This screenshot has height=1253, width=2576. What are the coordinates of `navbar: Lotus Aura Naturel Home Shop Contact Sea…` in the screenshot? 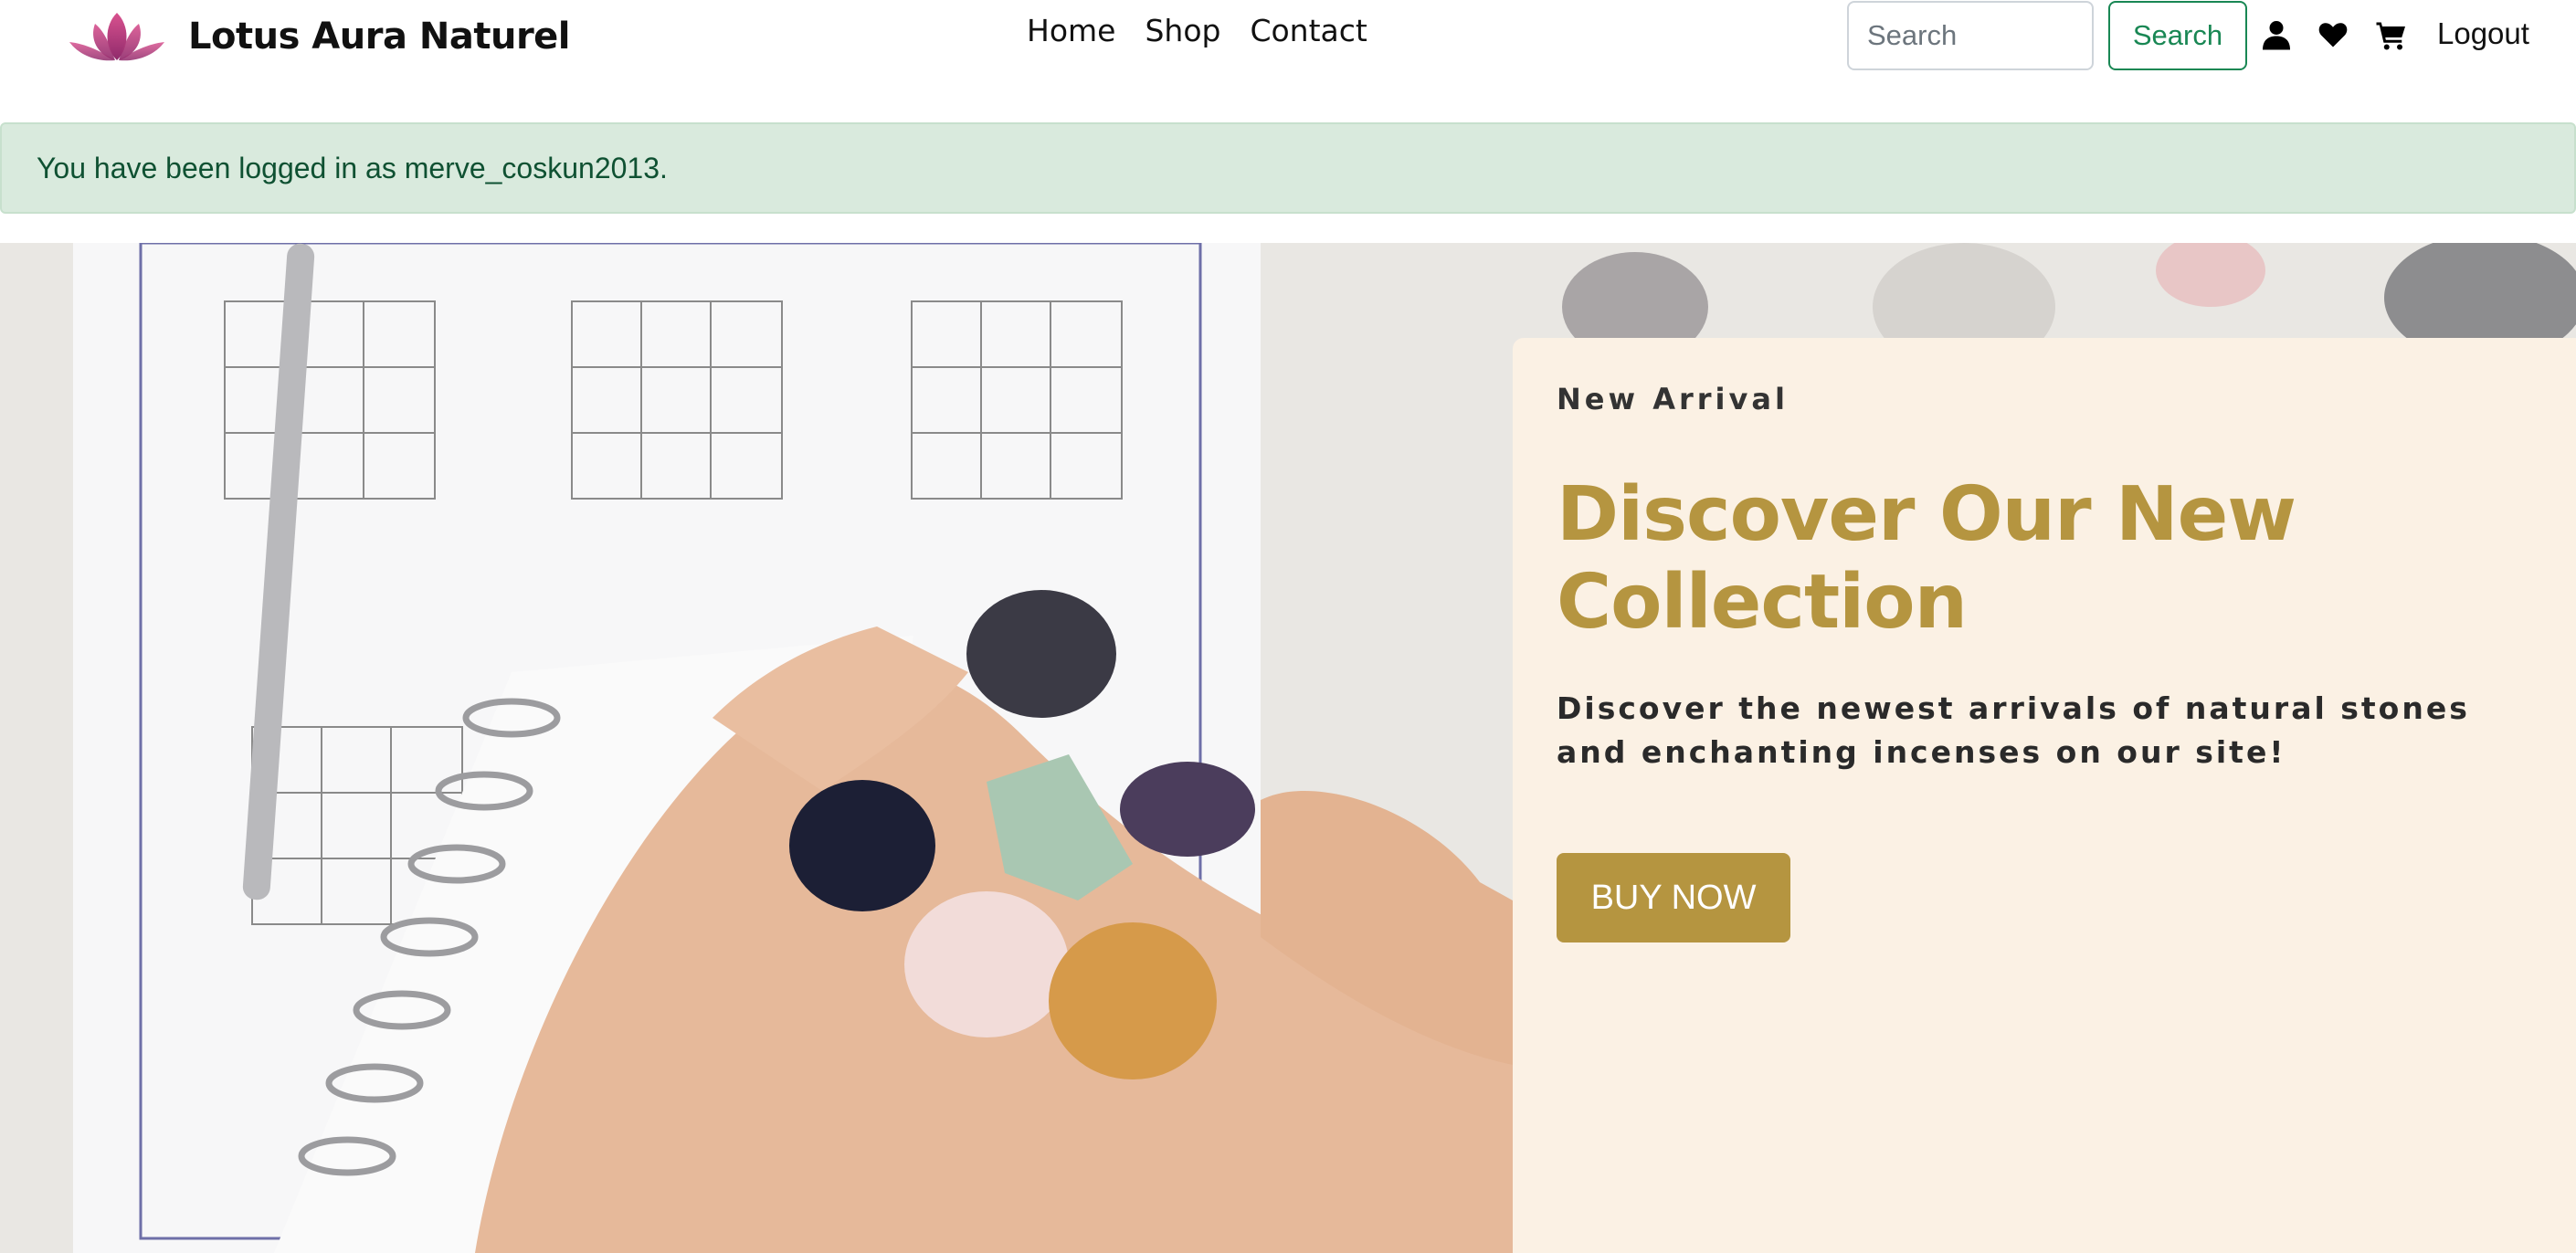 It's located at (1288, 35).